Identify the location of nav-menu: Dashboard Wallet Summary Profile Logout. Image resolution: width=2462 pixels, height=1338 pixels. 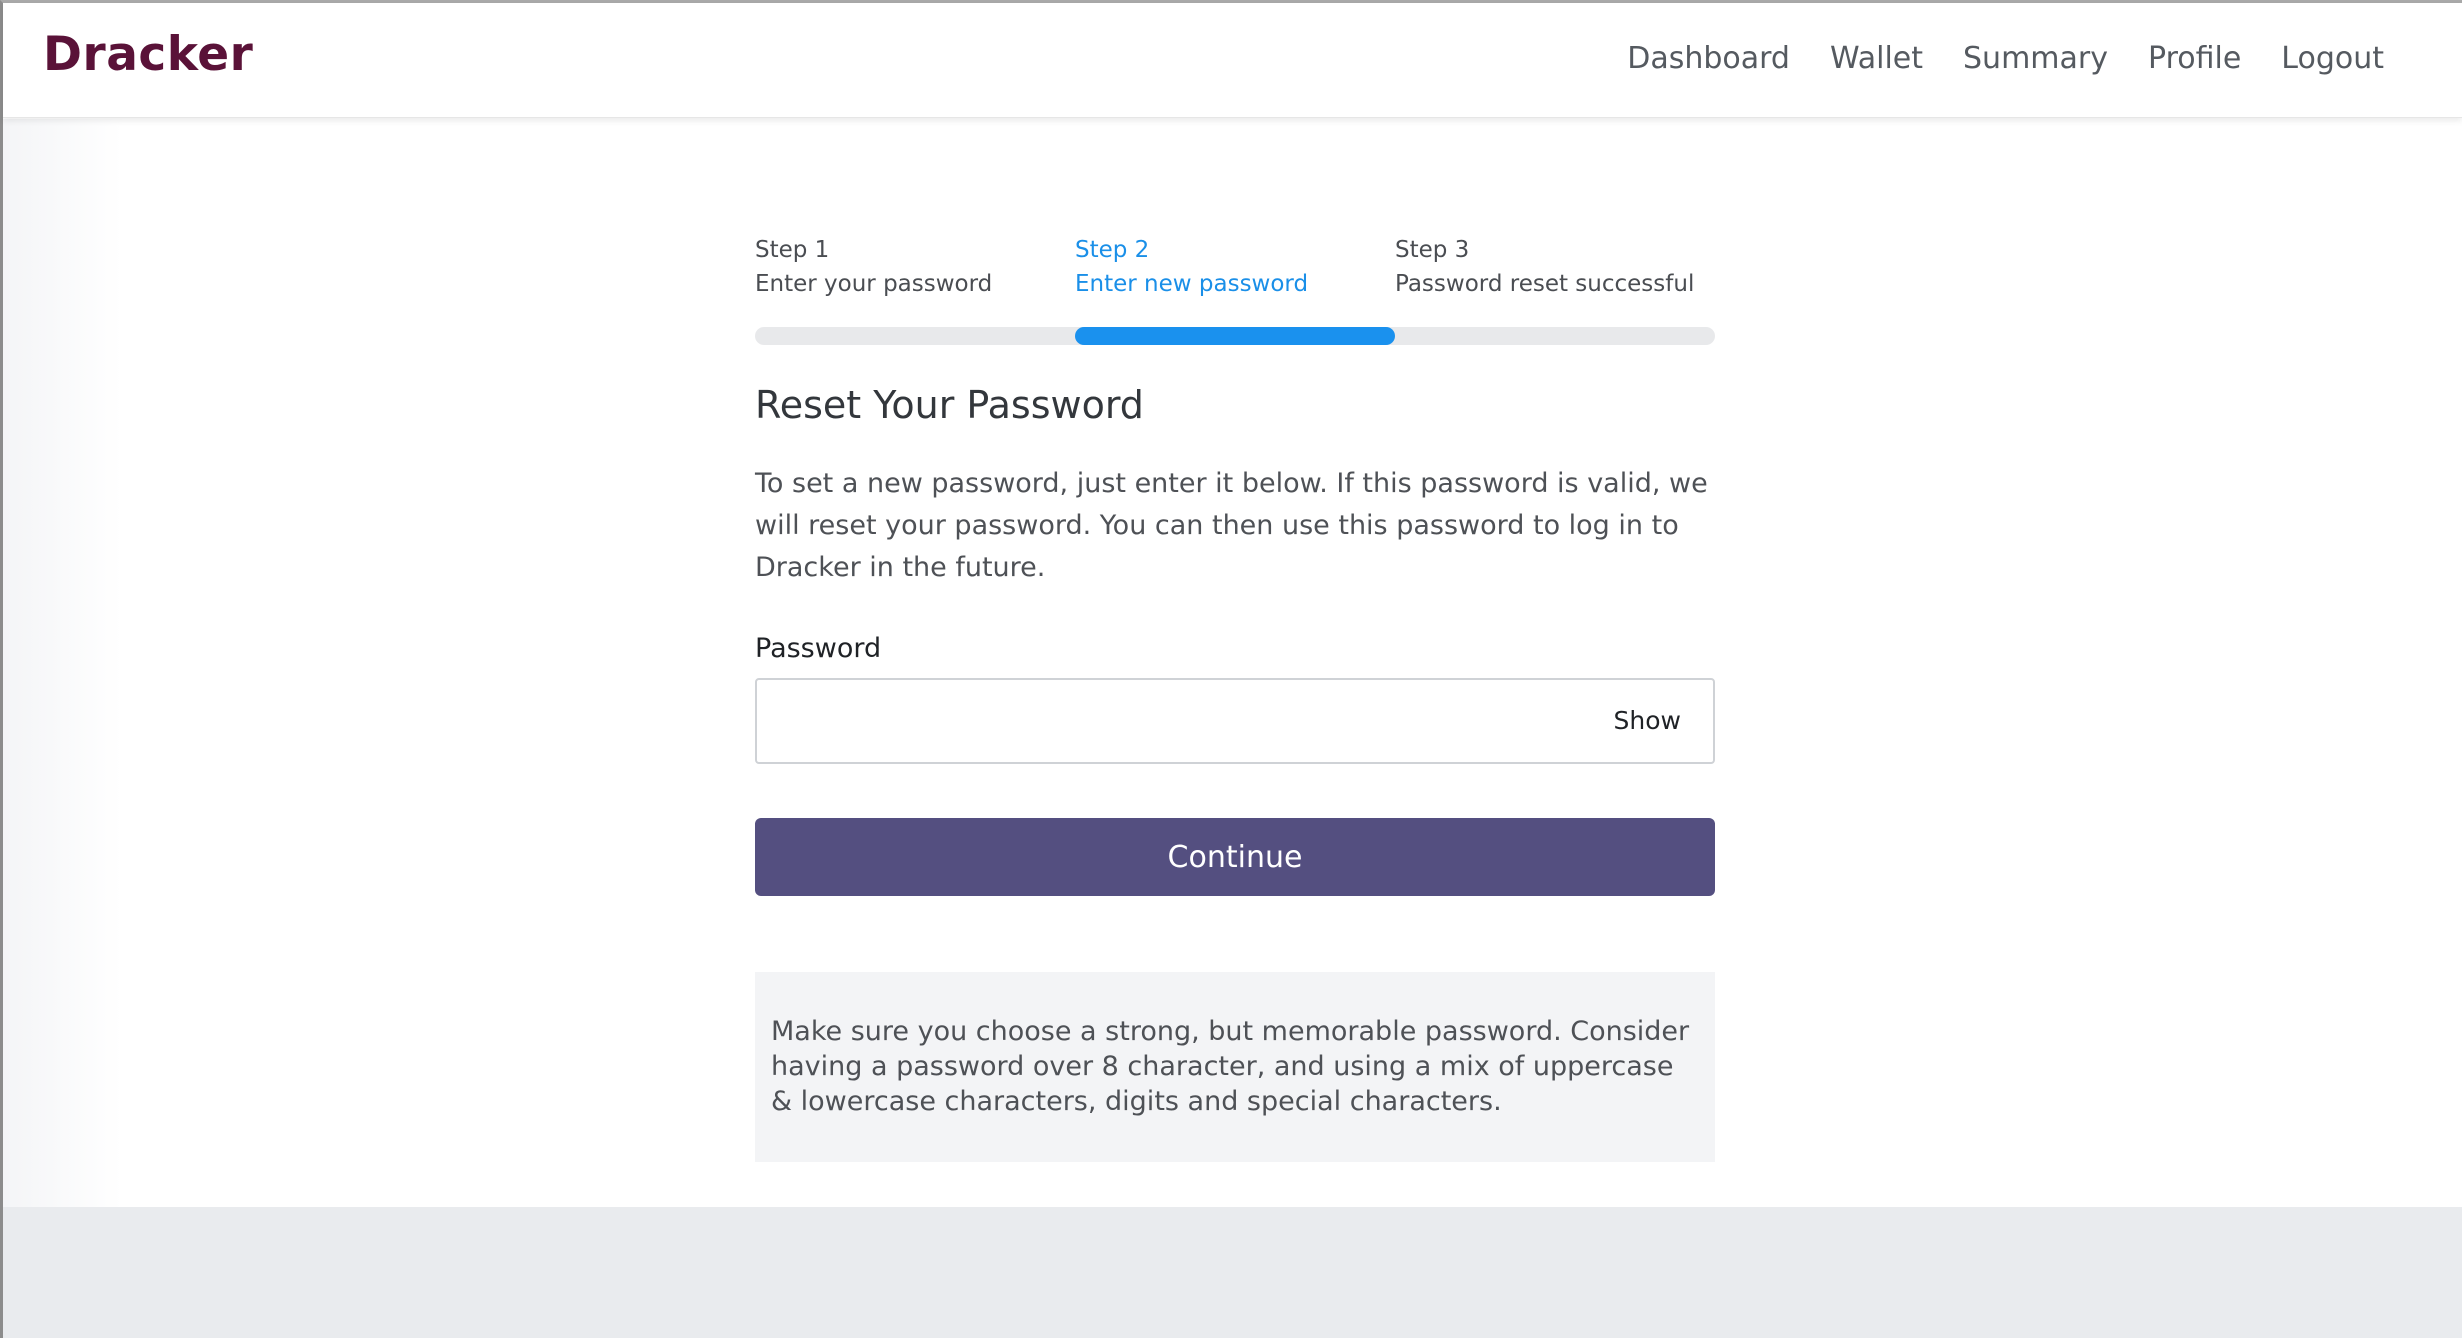
(2005, 58).